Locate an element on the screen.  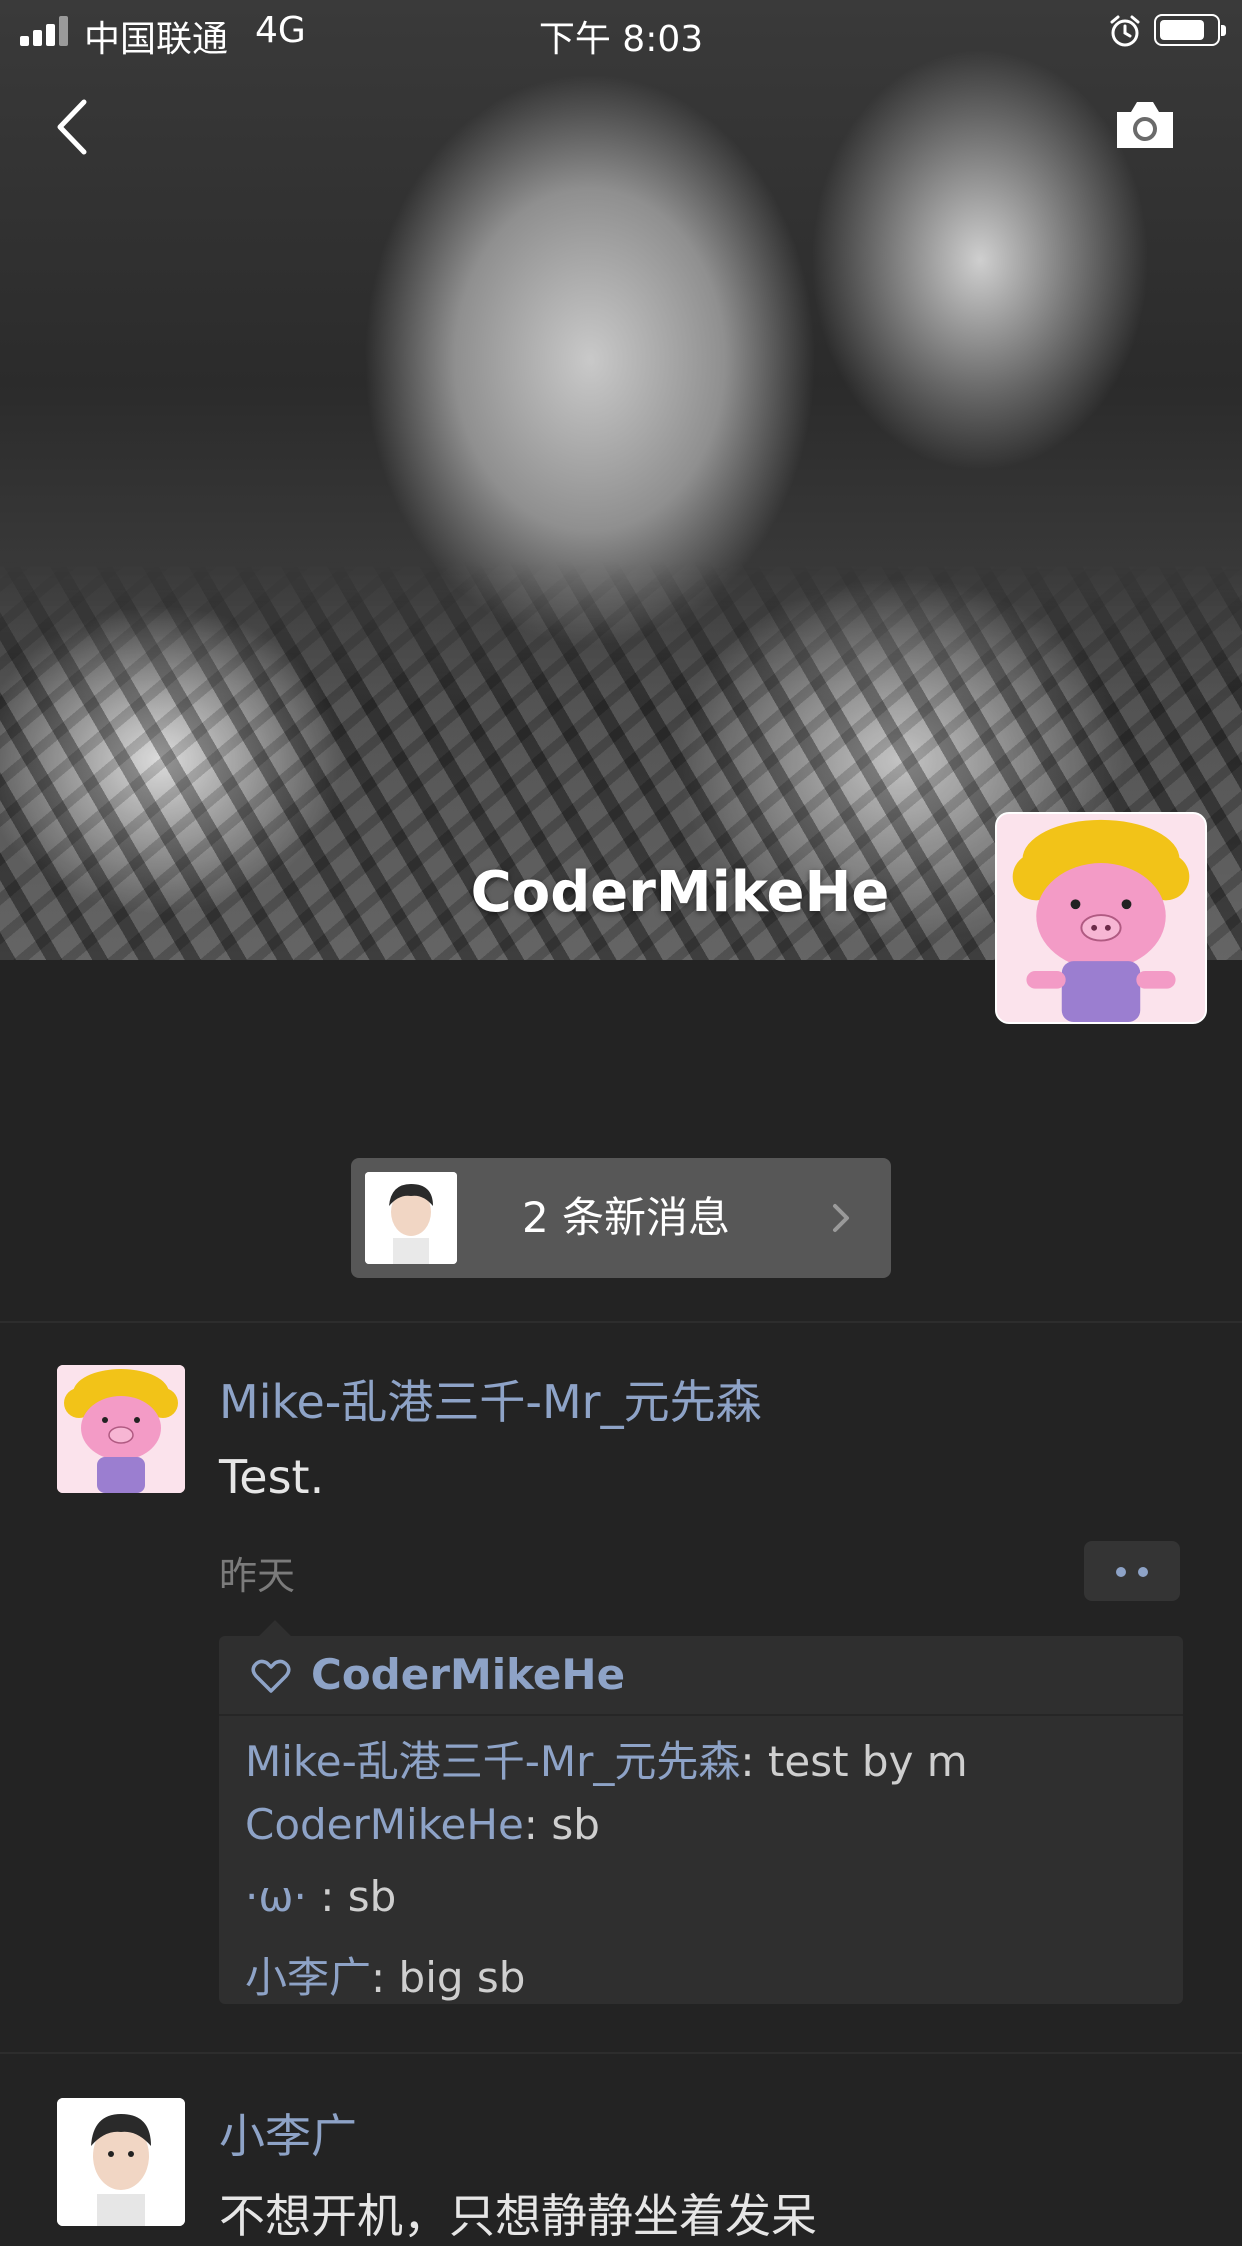
post-text: Test. is located at coordinates (272, 1477).